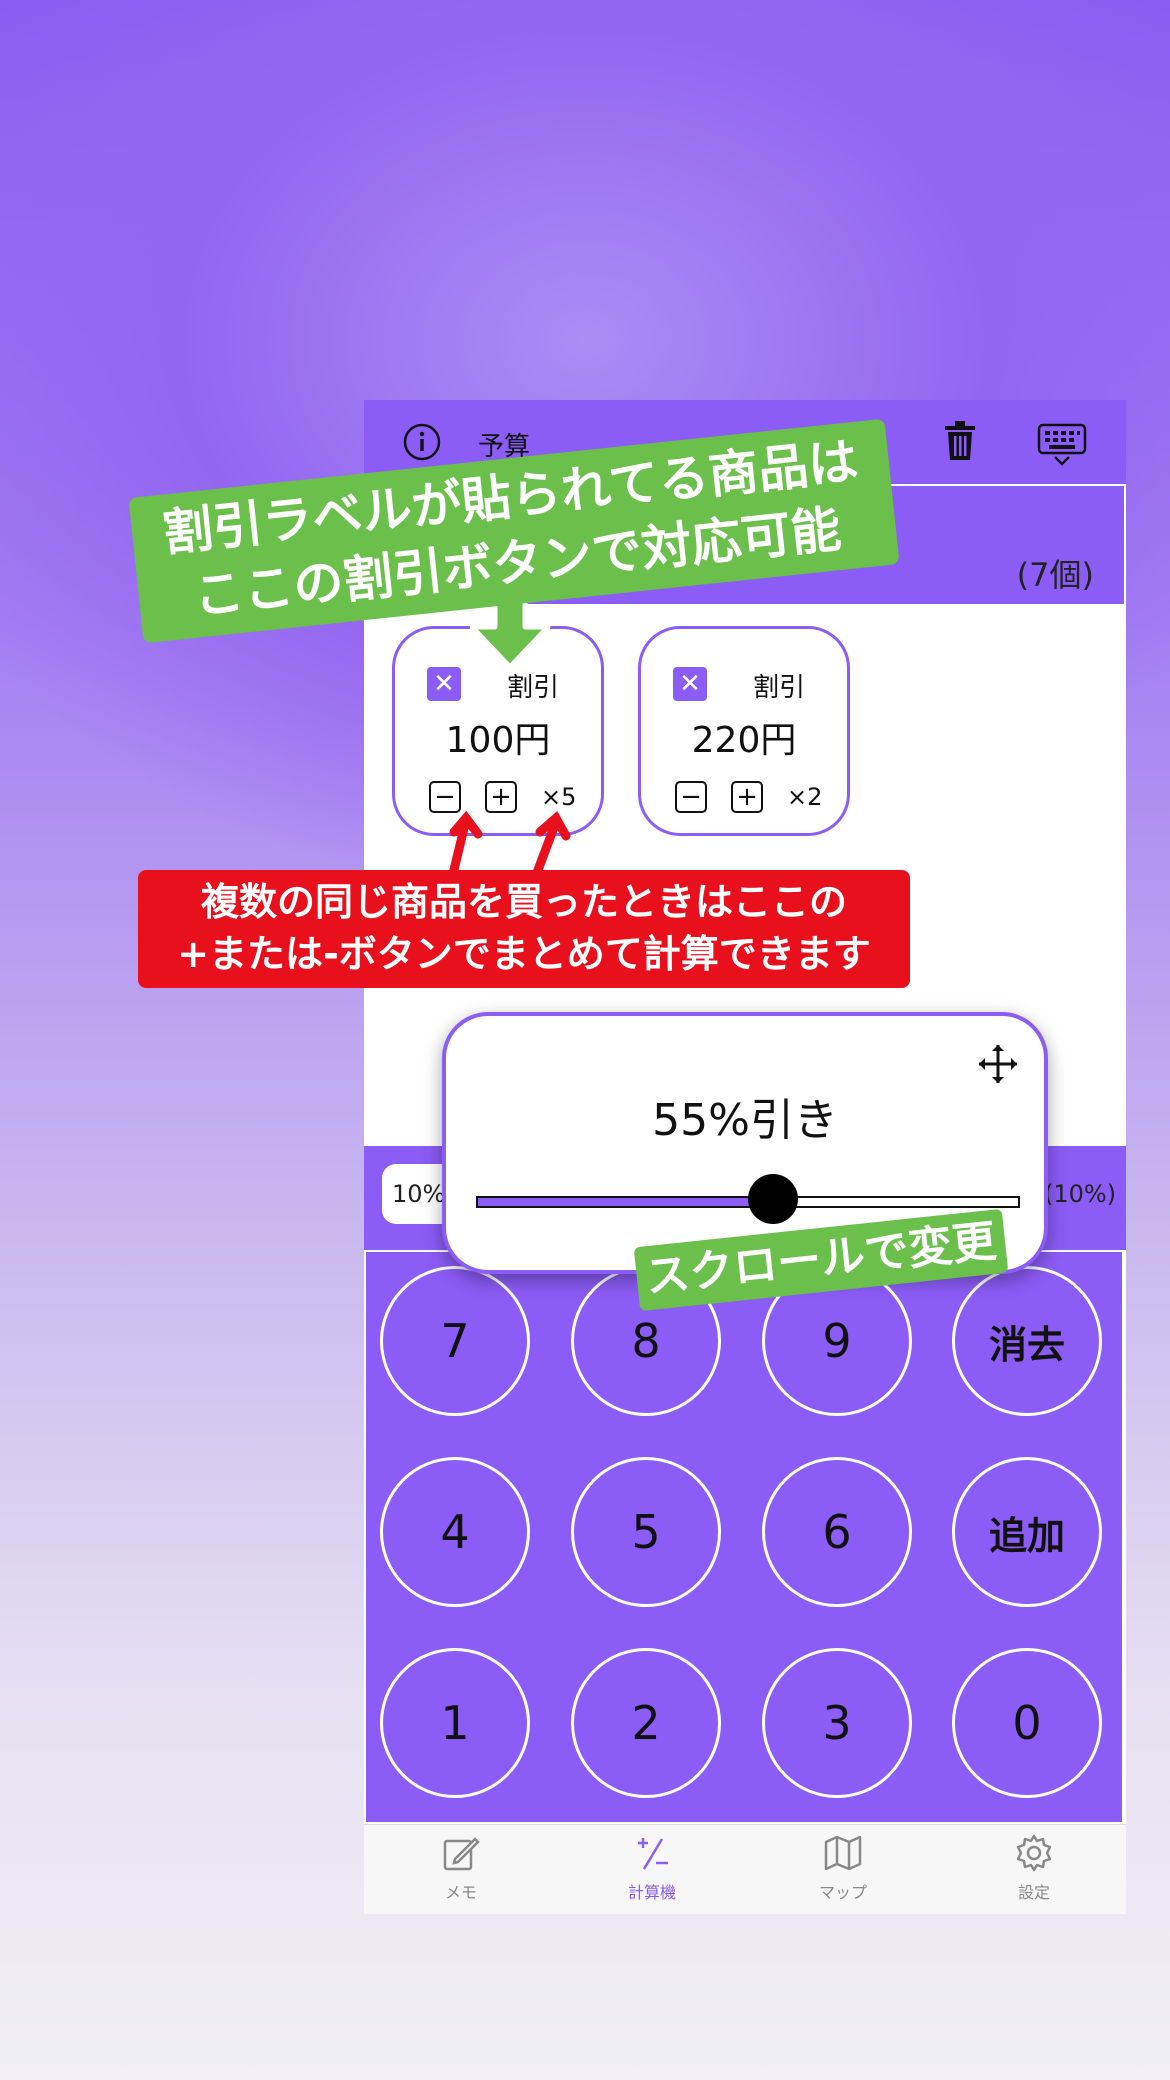 The width and height of the screenshot is (1170, 2080). I want to click on quantity-annotation-line2: +または-ボタンでまとめて計算できます, so click(524, 954).